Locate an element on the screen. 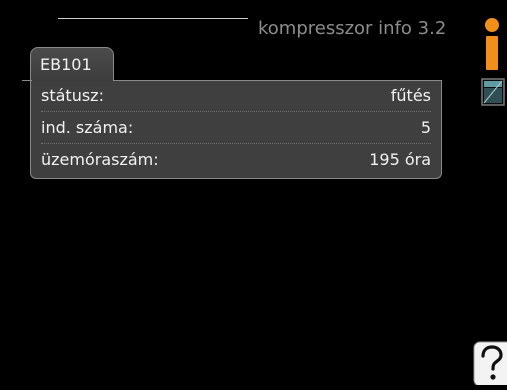 The width and height of the screenshot is (507, 390). tab-label: EB101 is located at coordinates (66, 64).